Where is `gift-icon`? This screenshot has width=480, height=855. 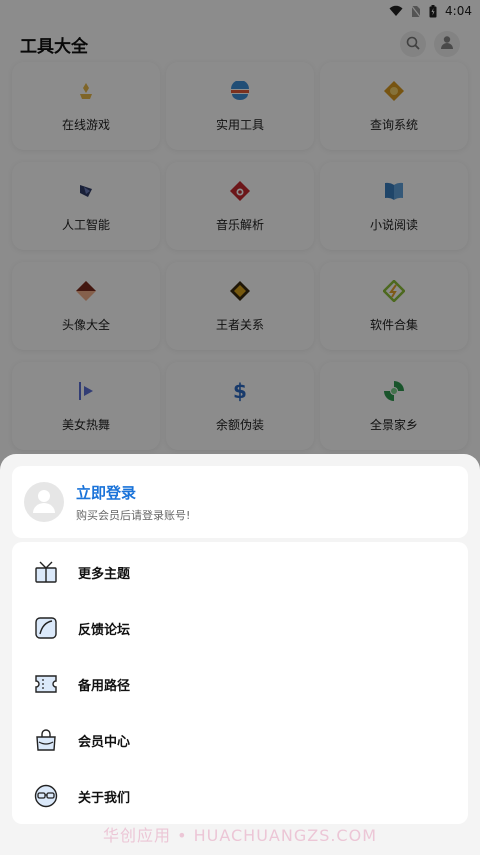 gift-icon is located at coordinates (46, 572).